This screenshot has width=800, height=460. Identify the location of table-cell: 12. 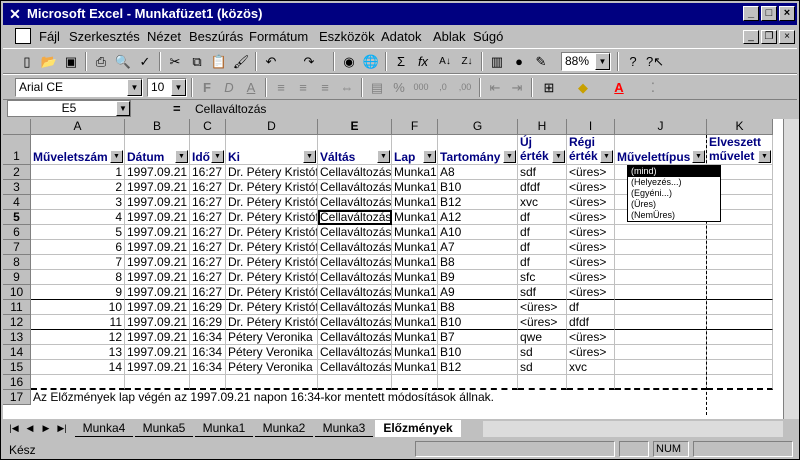
(78, 337).